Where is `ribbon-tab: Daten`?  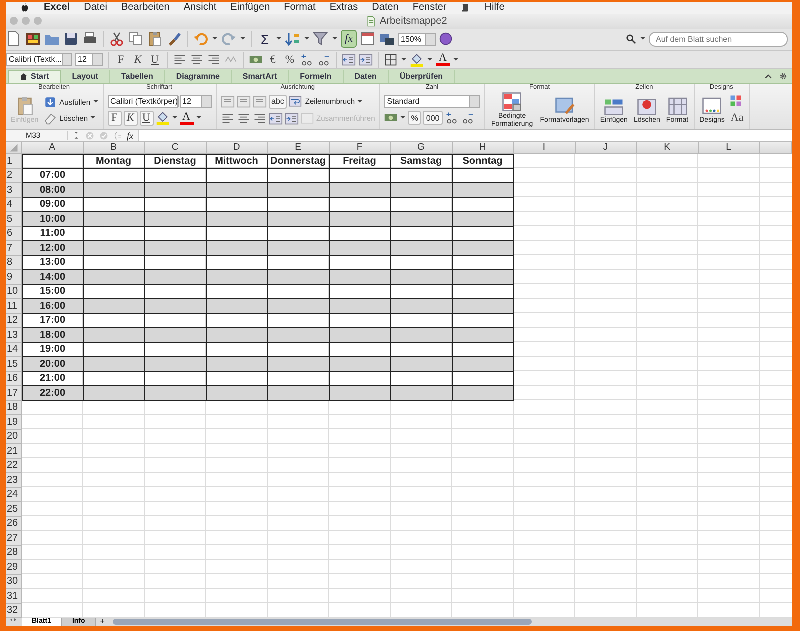
ribbon-tab: Daten is located at coordinates (366, 76).